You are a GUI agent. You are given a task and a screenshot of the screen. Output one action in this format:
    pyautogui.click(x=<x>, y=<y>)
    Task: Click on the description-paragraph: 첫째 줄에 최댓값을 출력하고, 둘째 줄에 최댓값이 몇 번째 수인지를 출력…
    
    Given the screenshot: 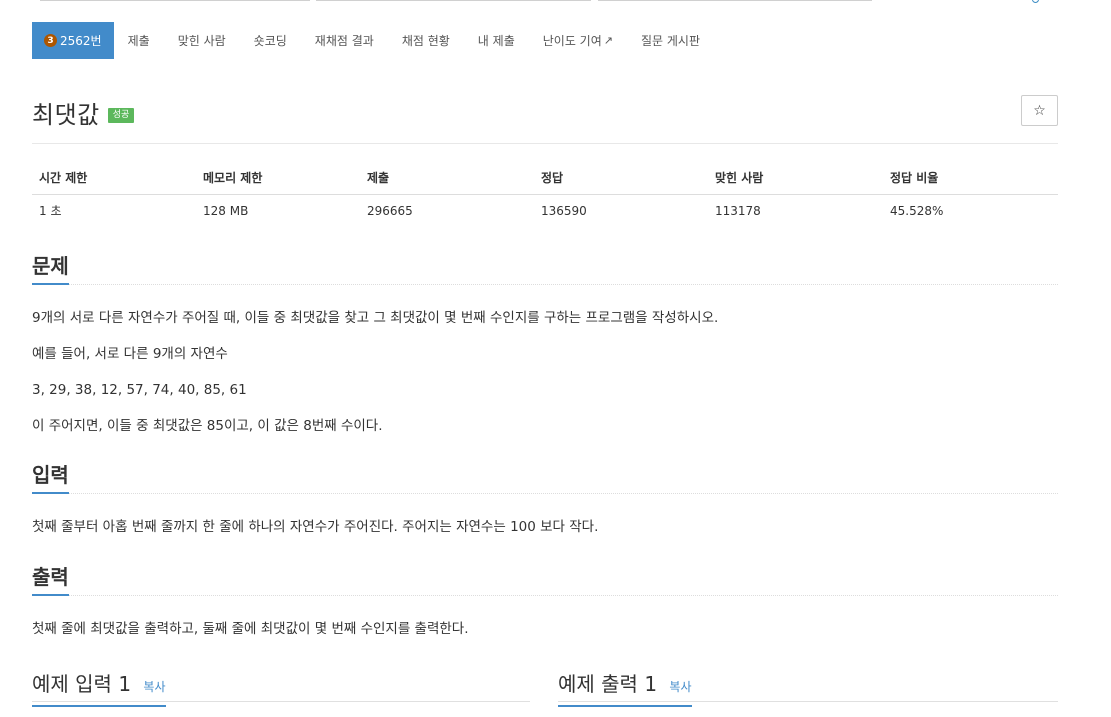 What is the action you would take?
    pyautogui.click(x=250, y=629)
    